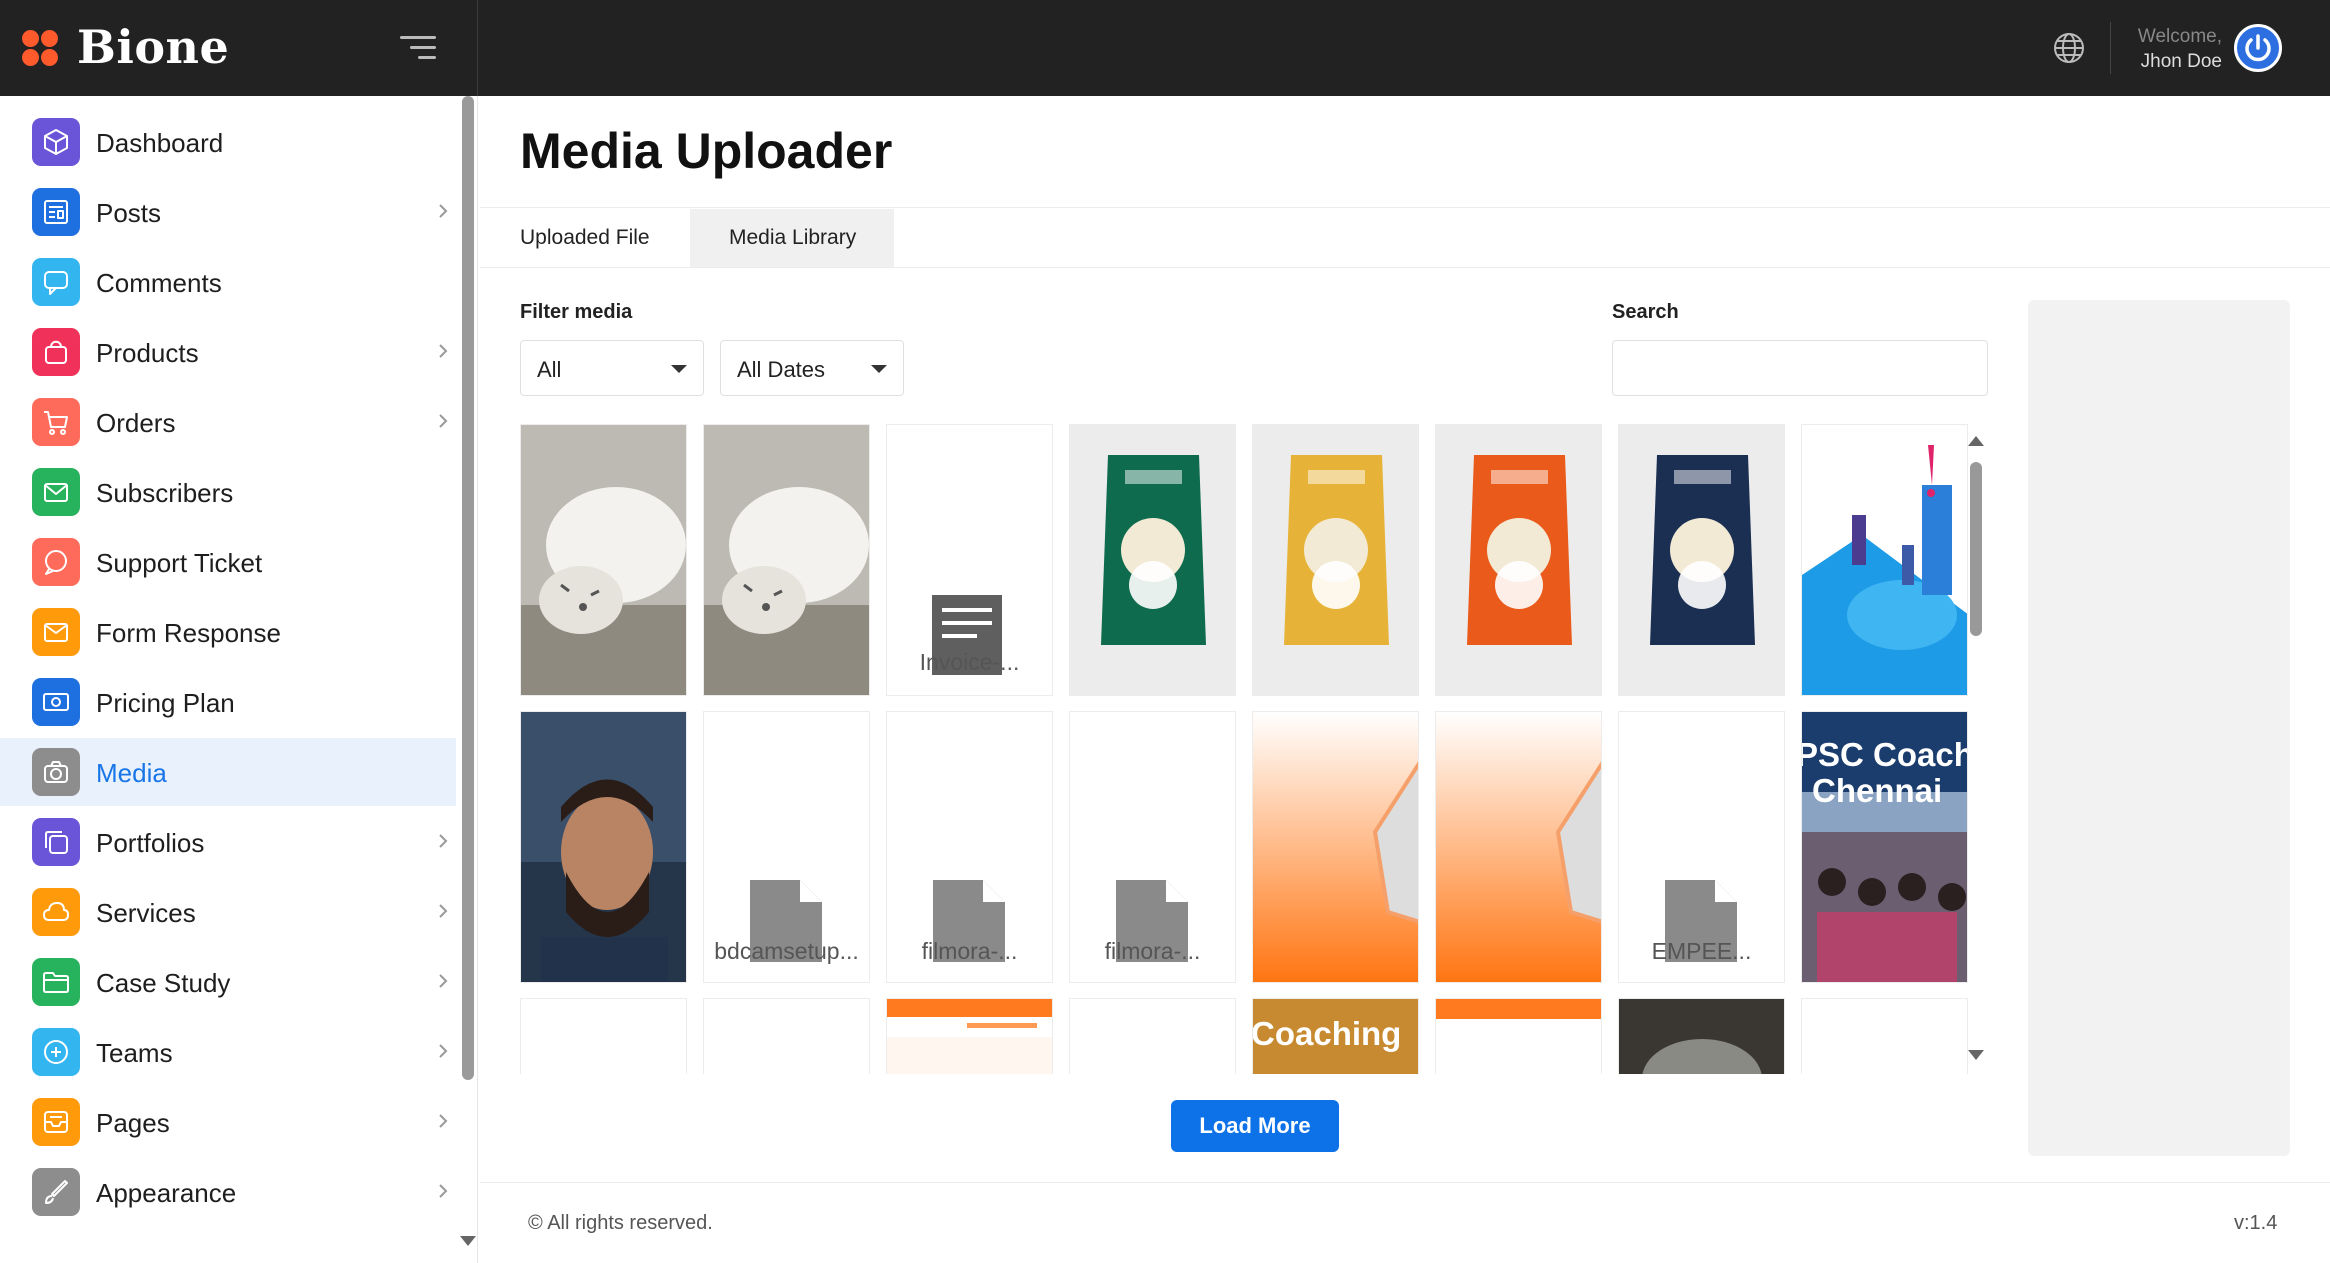 The width and height of the screenshot is (2330, 1263). What do you see at coordinates (228, 492) in the screenshot?
I see `sidebar-item-subscribers: Subscribers` at bounding box center [228, 492].